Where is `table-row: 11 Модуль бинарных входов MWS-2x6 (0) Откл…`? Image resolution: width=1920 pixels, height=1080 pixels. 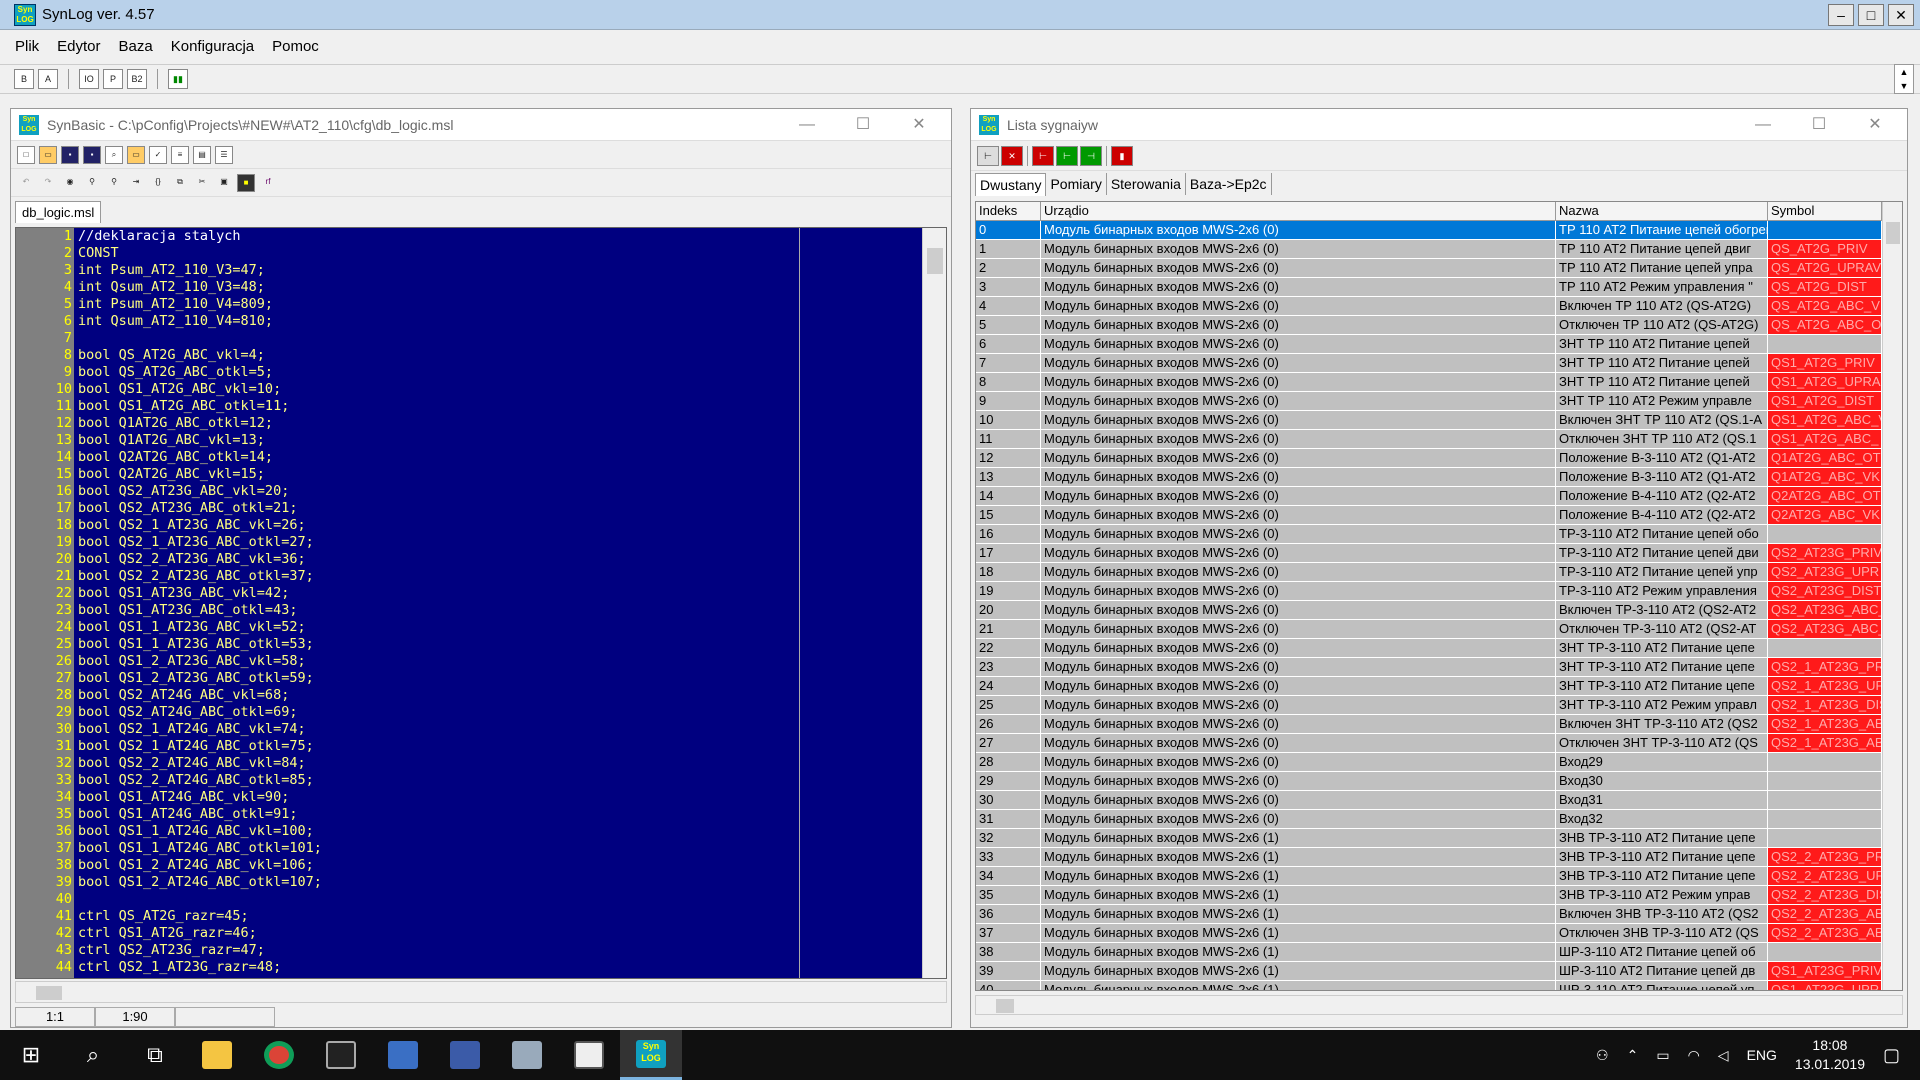
table-row: 11 Модуль бинарных входов MWS-2x6 (0) Откл… is located at coordinates (1439, 439).